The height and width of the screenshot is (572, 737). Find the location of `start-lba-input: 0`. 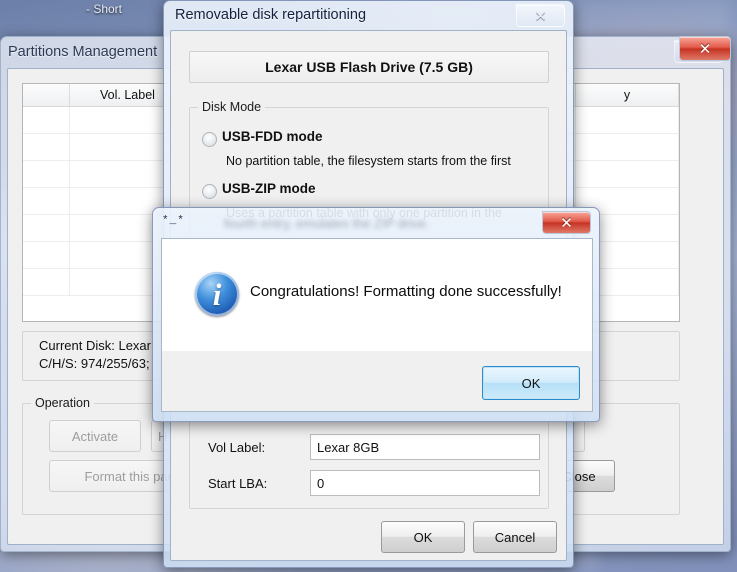

start-lba-input: 0 is located at coordinates (425, 483).